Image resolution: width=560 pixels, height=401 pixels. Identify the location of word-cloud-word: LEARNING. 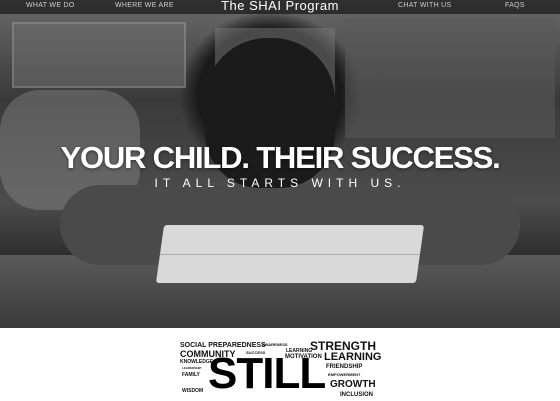
(353, 357).